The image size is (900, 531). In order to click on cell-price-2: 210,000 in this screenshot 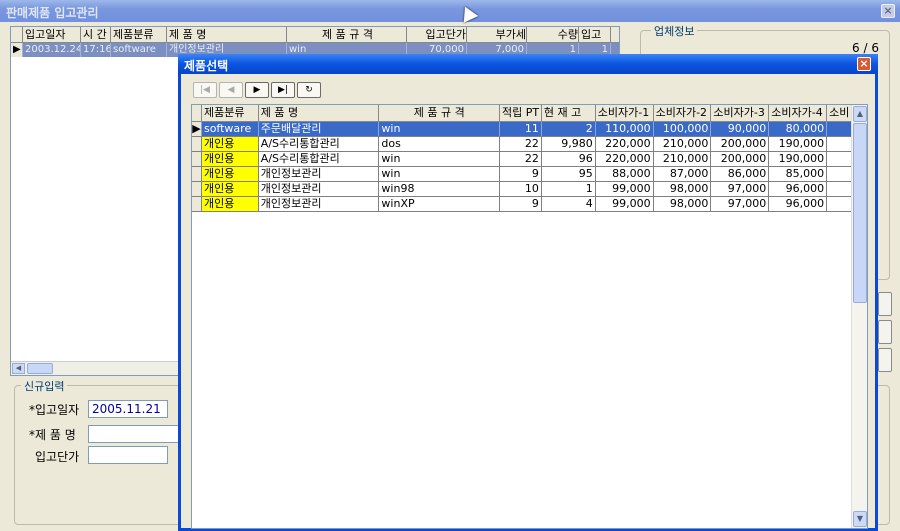, I will do `click(683, 144)`.